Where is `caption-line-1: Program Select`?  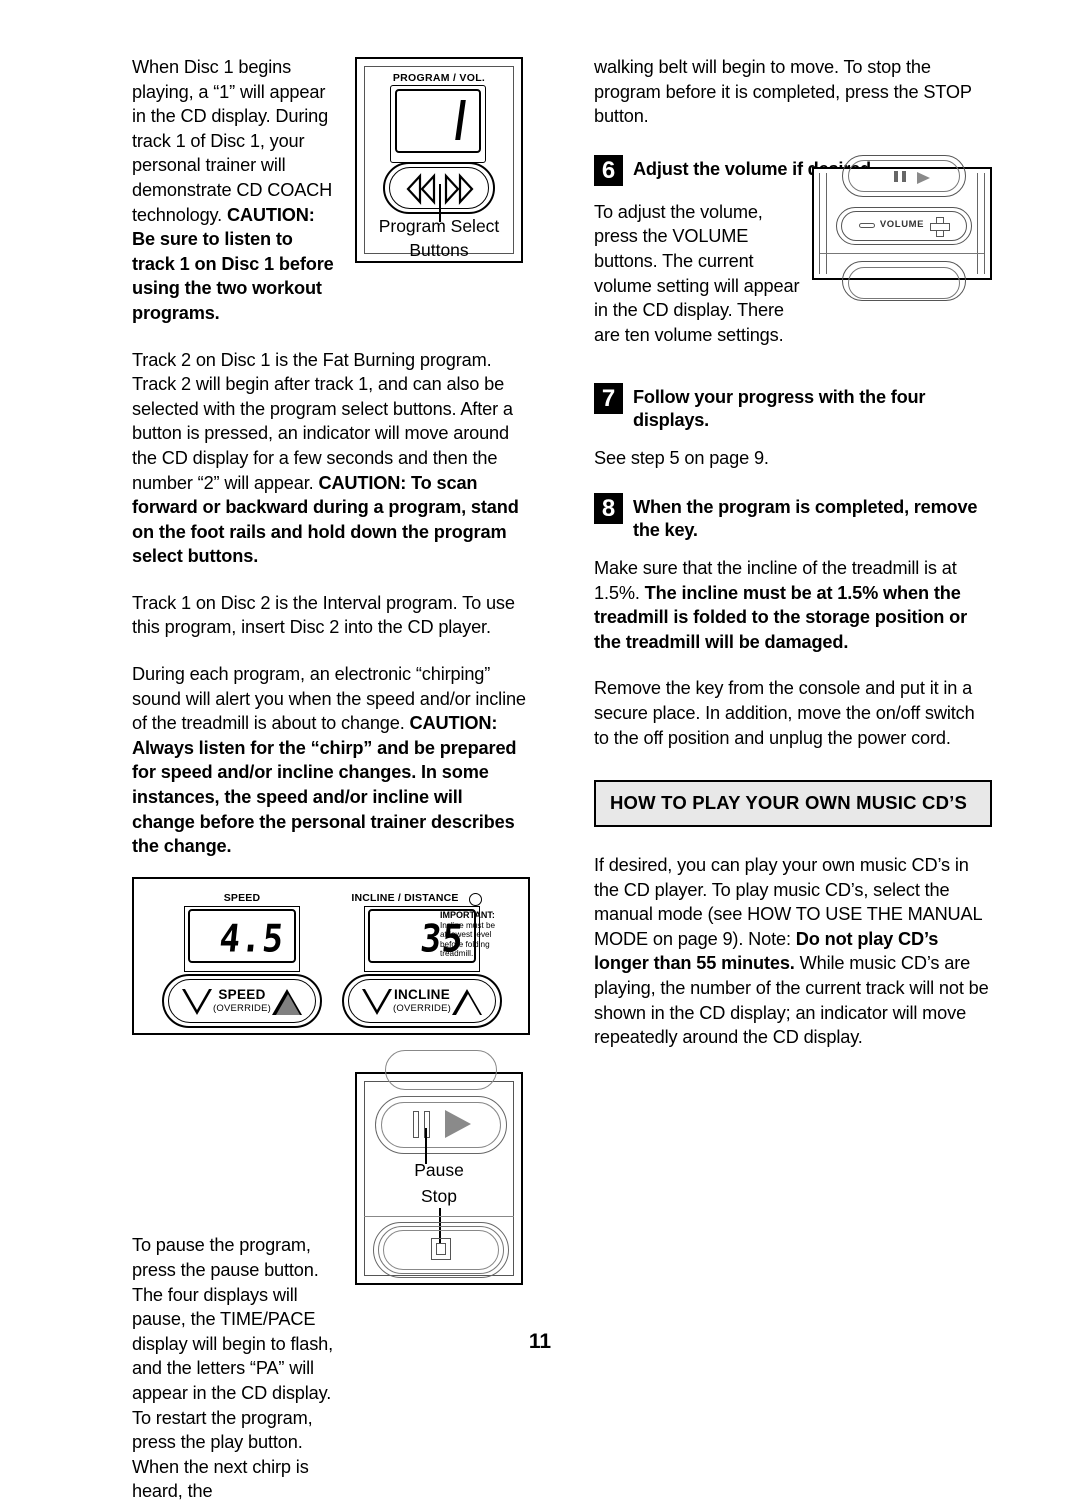
caption-line-1: Program Select is located at coordinates (439, 226).